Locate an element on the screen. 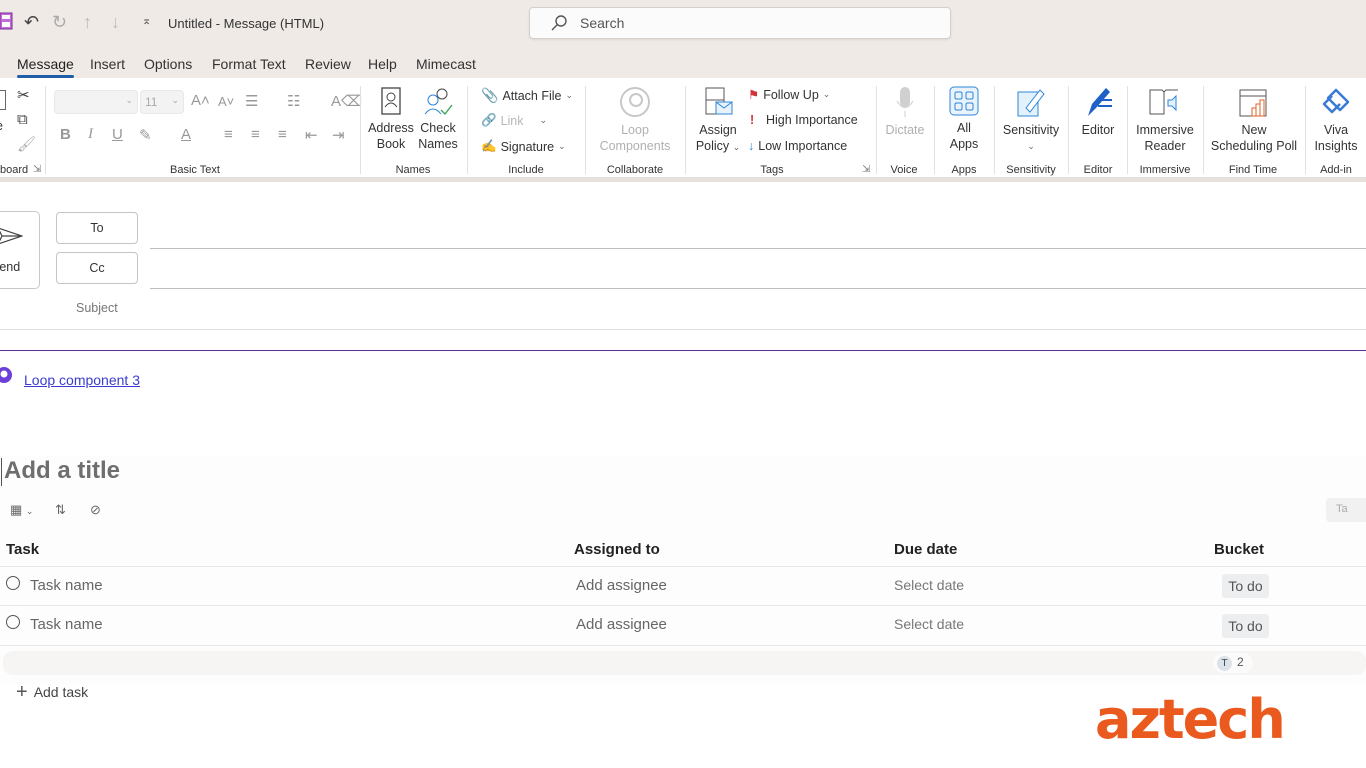  sensitivity-group-label: Sensitivity is located at coordinates (1031, 170).